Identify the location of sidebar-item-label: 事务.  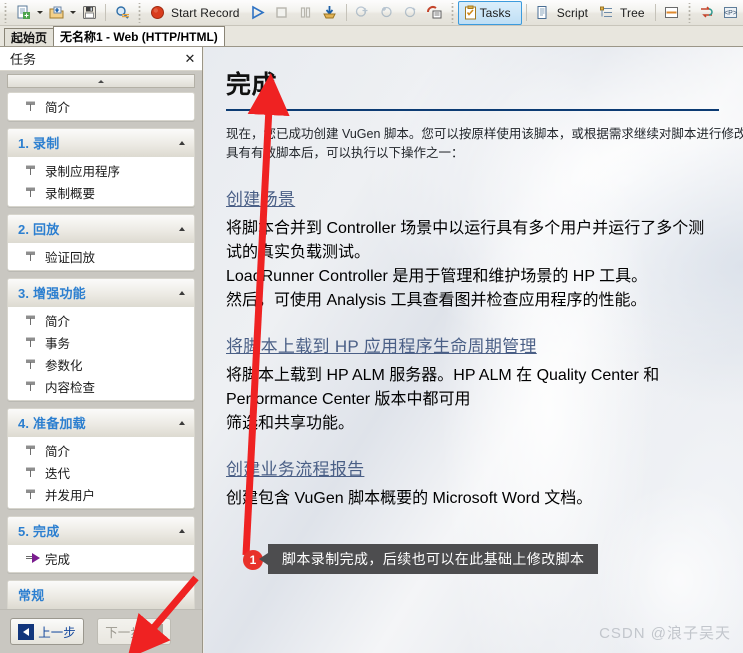
(58, 343).